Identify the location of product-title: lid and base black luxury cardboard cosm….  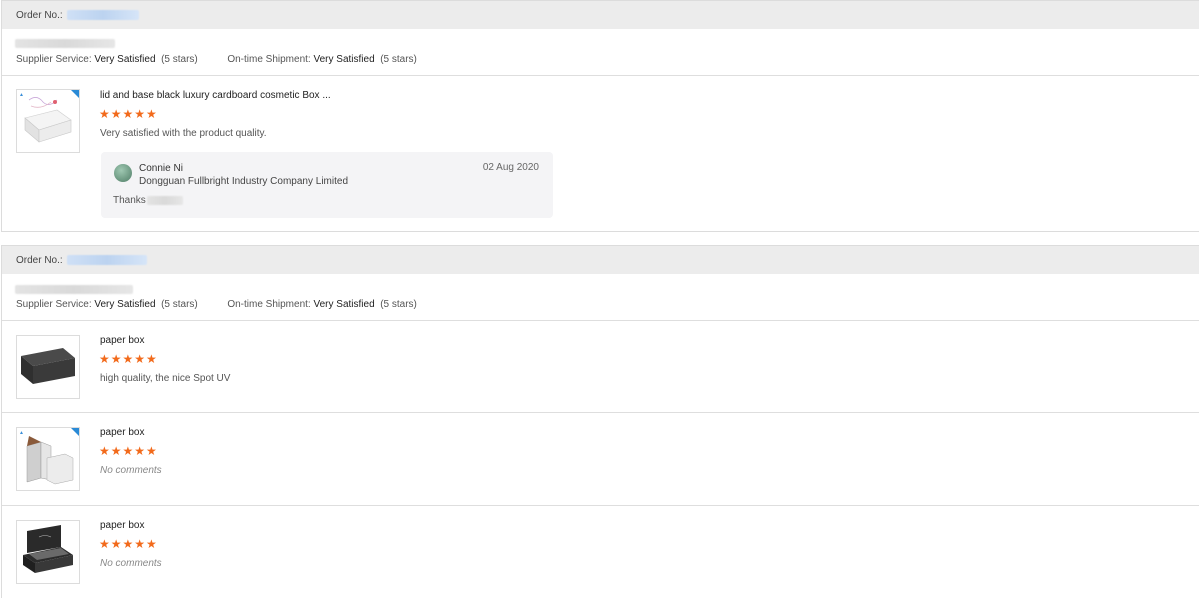
(215, 95).